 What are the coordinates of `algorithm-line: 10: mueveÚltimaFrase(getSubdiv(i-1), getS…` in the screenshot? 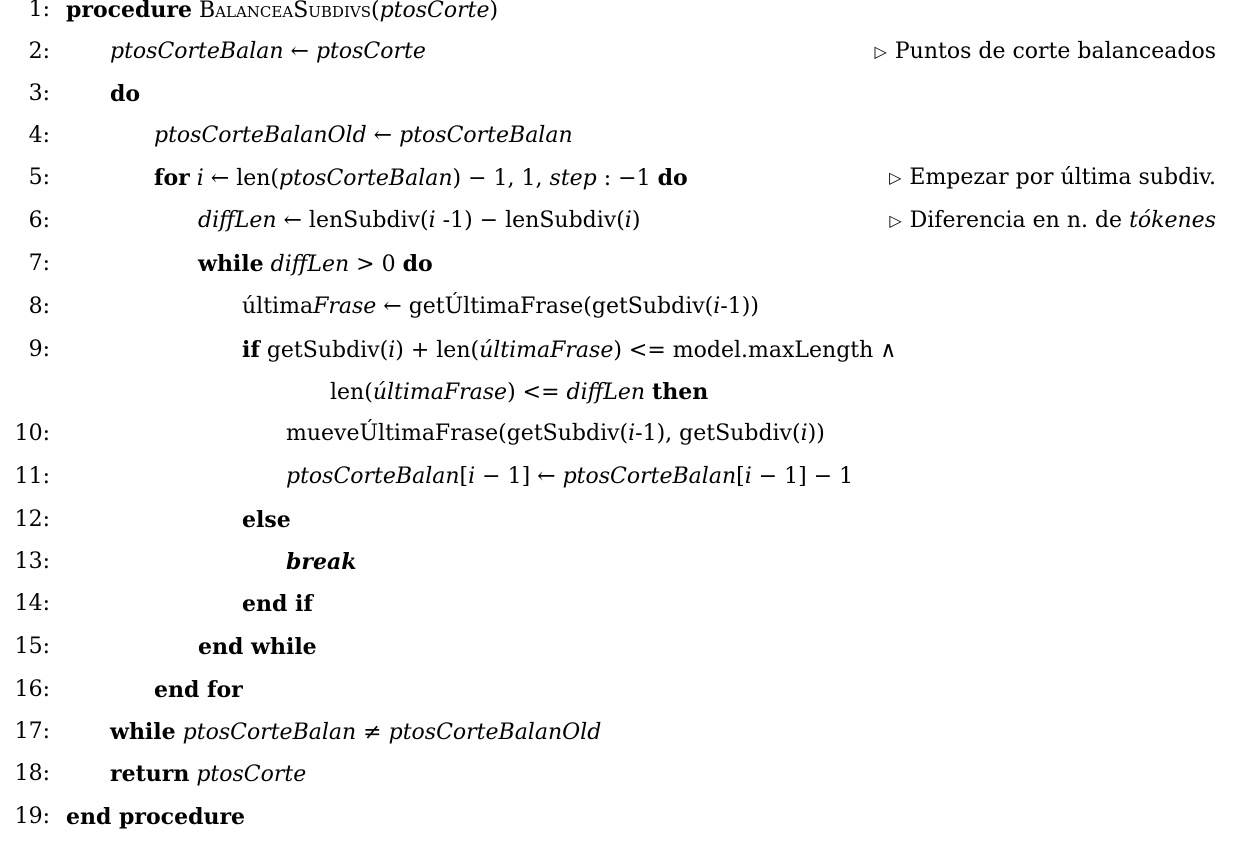 It's located at (618, 434).